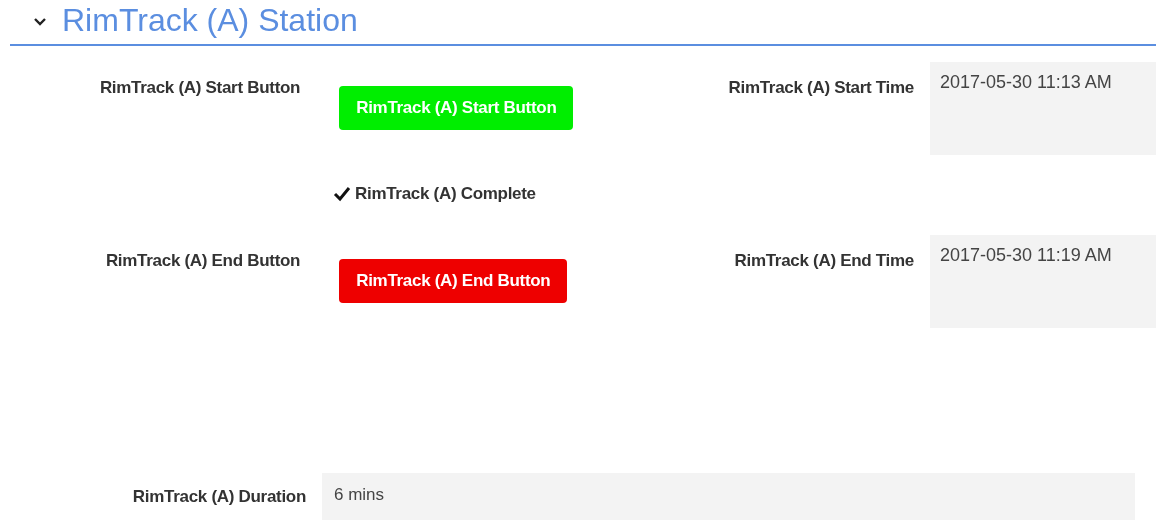 Image resolution: width=1156 pixels, height=520 pixels. What do you see at coordinates (728, 496) in the screenshot?
I see `duration-field: 6 mins` at bounding box center [728, 496].